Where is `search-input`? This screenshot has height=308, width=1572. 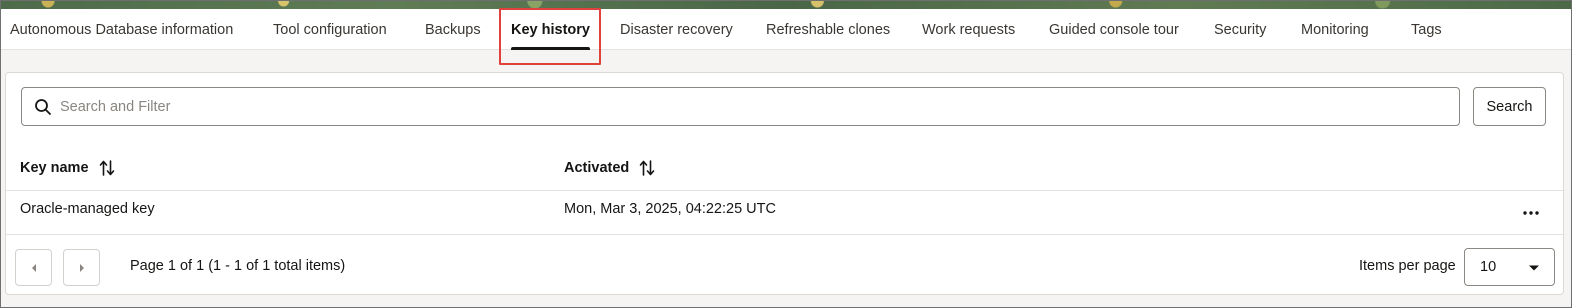 search-input is located at coordinates (755, 106).